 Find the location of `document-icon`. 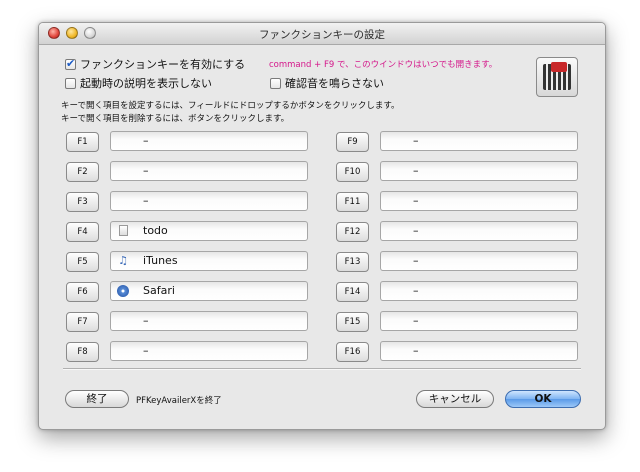

document-icon is located at coordinates (123, 230).